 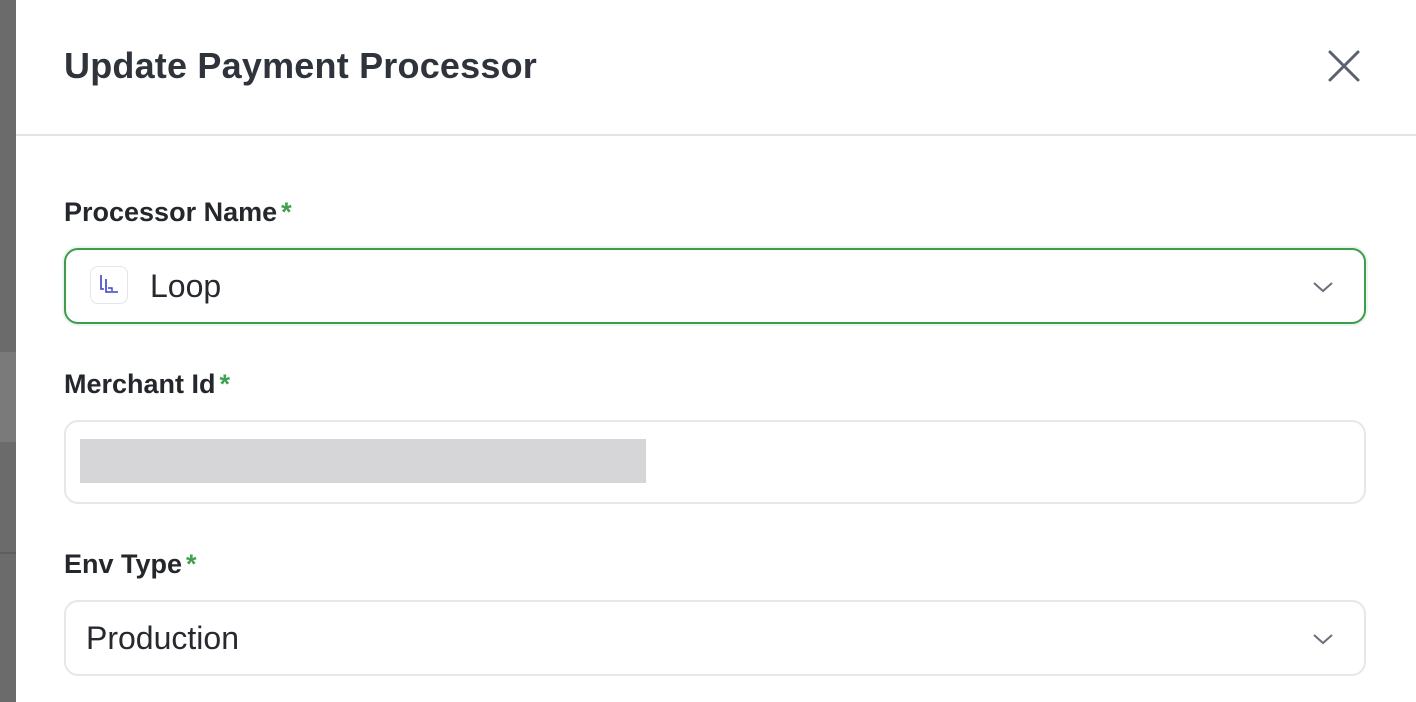 I want to click on page-title: Update Payment Processor, so click(x=300, y=65).